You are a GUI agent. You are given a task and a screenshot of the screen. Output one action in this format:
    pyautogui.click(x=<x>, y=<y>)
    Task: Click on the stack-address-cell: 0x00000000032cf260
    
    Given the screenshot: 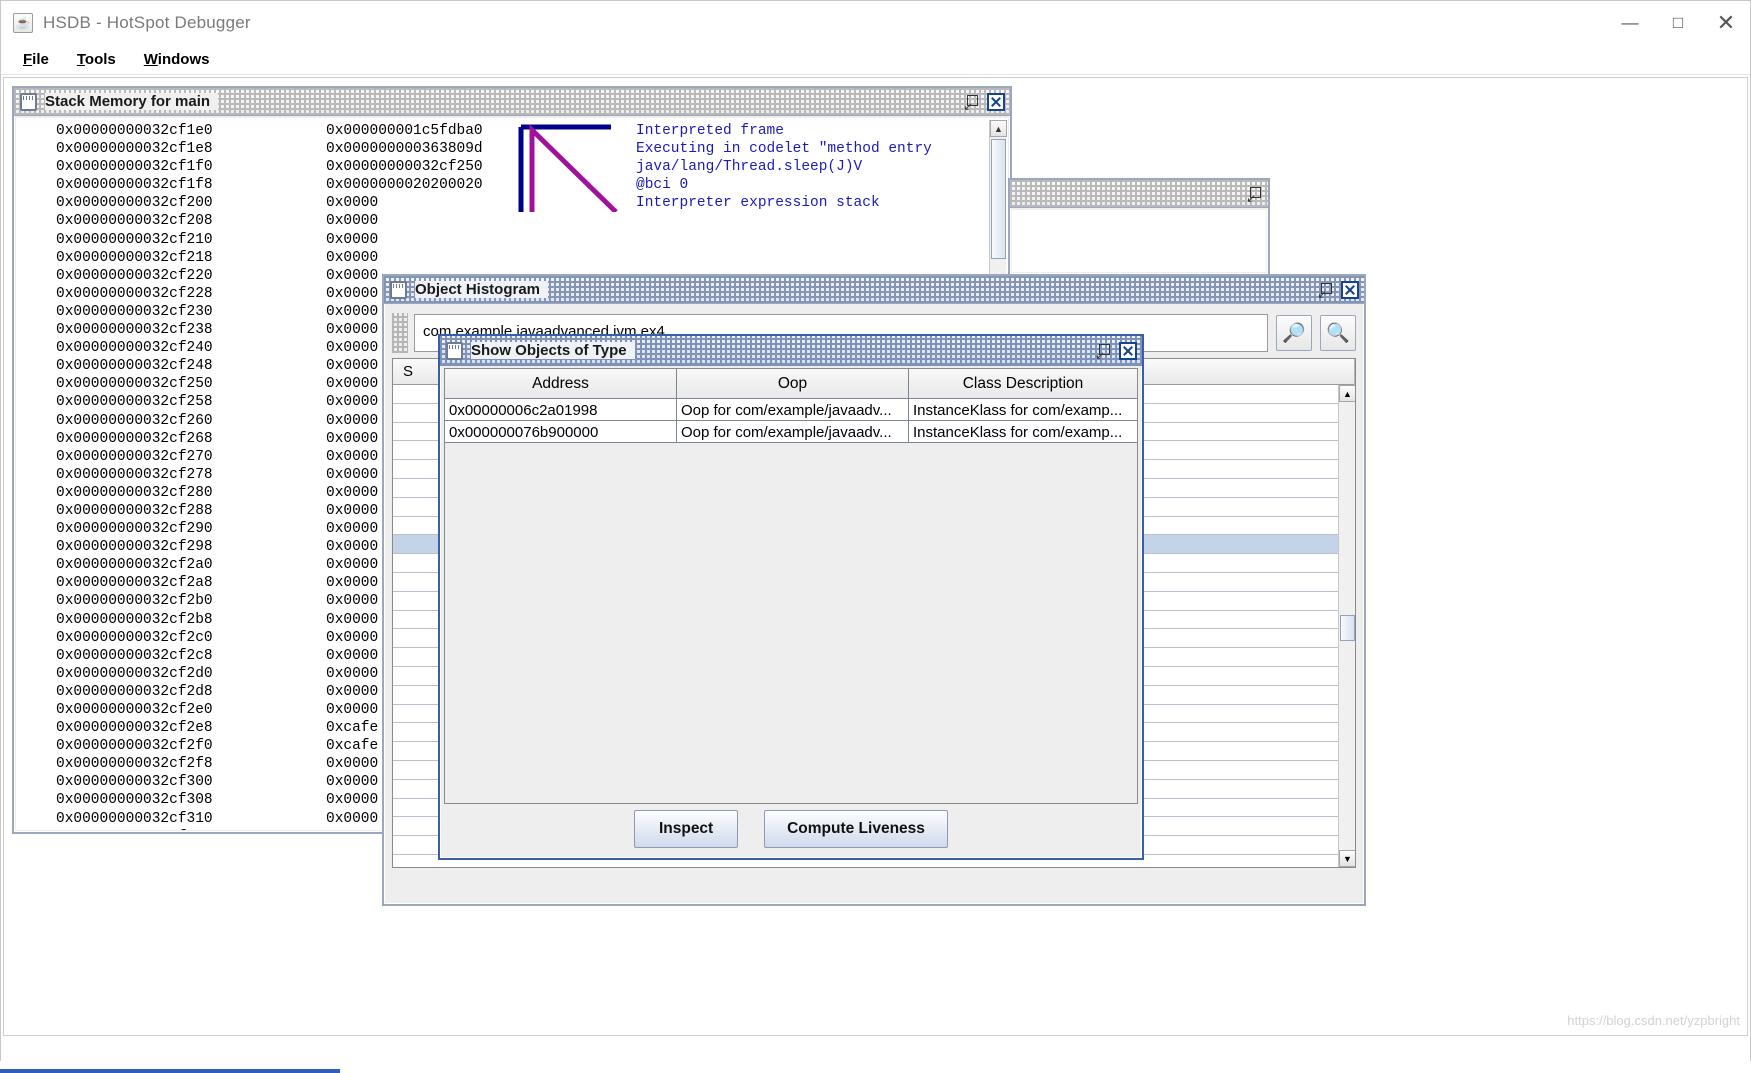 What is the action you would take?
    pyautogui.click(x=134, y=420)
    